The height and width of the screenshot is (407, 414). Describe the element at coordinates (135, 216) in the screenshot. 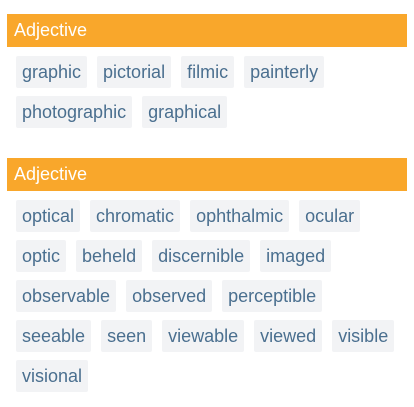

I see `word-chip-chromatic: chromatic` at that location.